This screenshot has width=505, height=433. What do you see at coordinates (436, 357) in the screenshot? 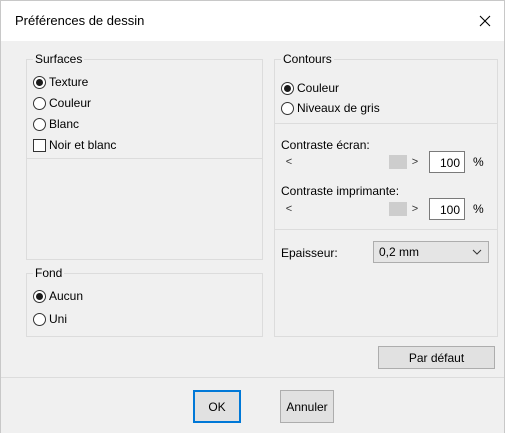
I see `default-button: Par défaut` at bounding box center [436, 357].